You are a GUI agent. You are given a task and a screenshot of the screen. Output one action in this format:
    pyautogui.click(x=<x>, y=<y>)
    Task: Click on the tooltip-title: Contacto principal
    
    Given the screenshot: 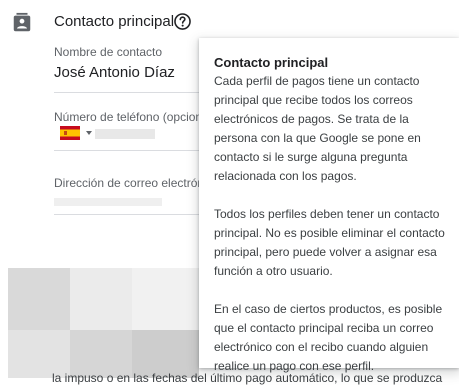 What is the action you would take?
    pyautogui.click(x=271, y=62)
    